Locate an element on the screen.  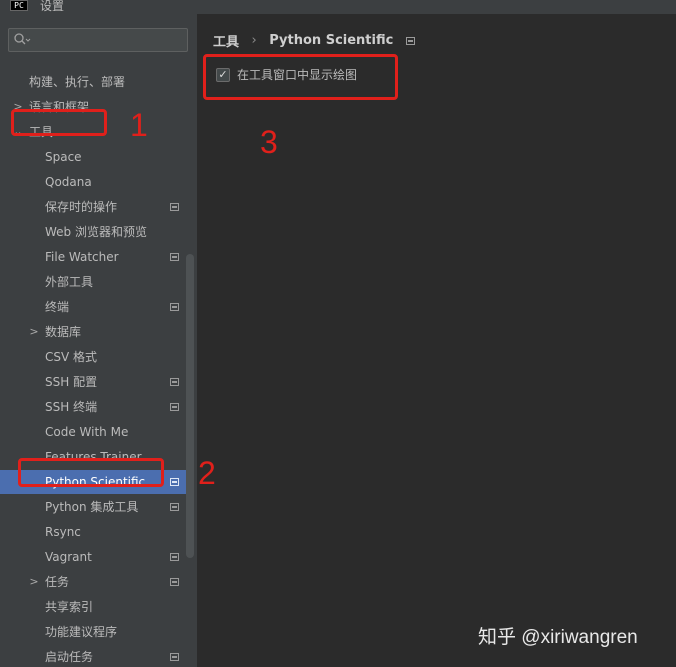
sidebar-item-label: CSV 格式 is located at coordinates (71, 357).